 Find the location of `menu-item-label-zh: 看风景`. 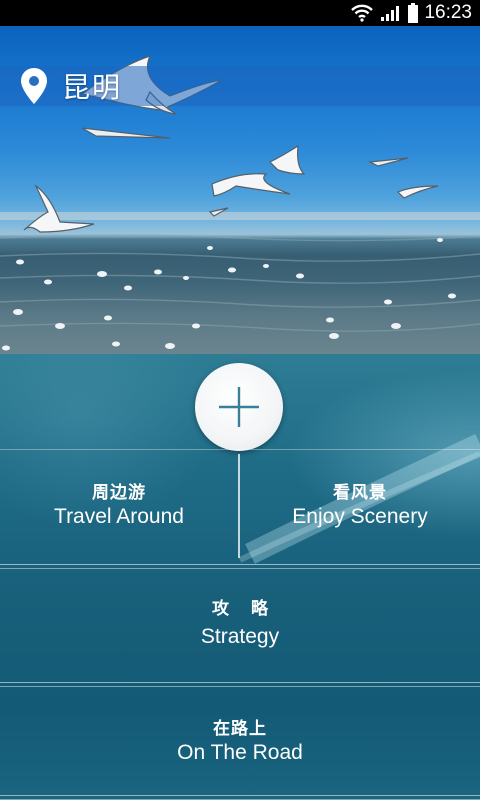

menu-item-label-zh: 看风景 is located at coordinates (360, 493).